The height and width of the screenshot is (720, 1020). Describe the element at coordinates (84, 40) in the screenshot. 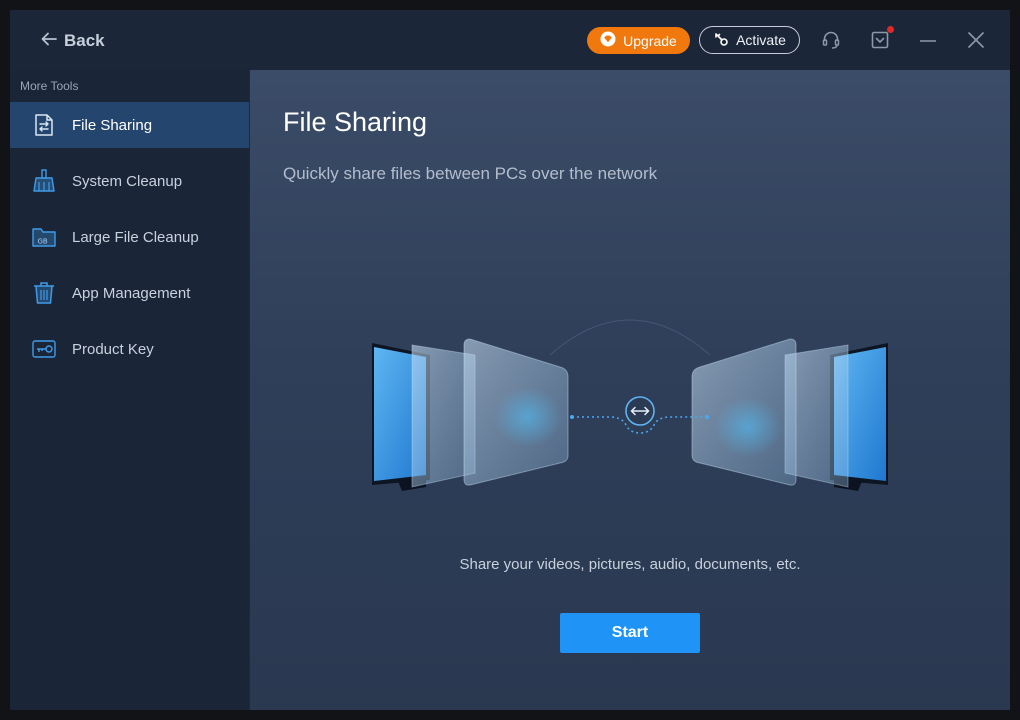

I see `back-label: Back` at that location.